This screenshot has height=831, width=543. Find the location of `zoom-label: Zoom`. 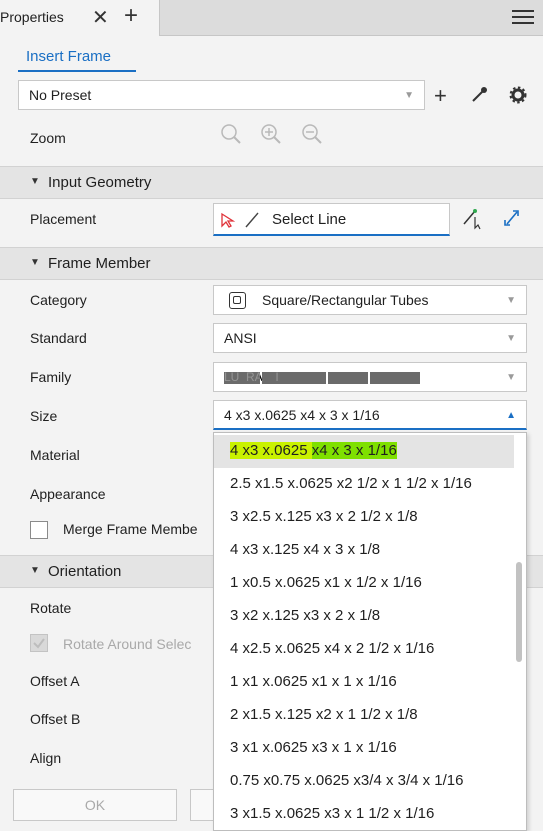

zoom-label: Zoom is located at coordinates (48, 138).